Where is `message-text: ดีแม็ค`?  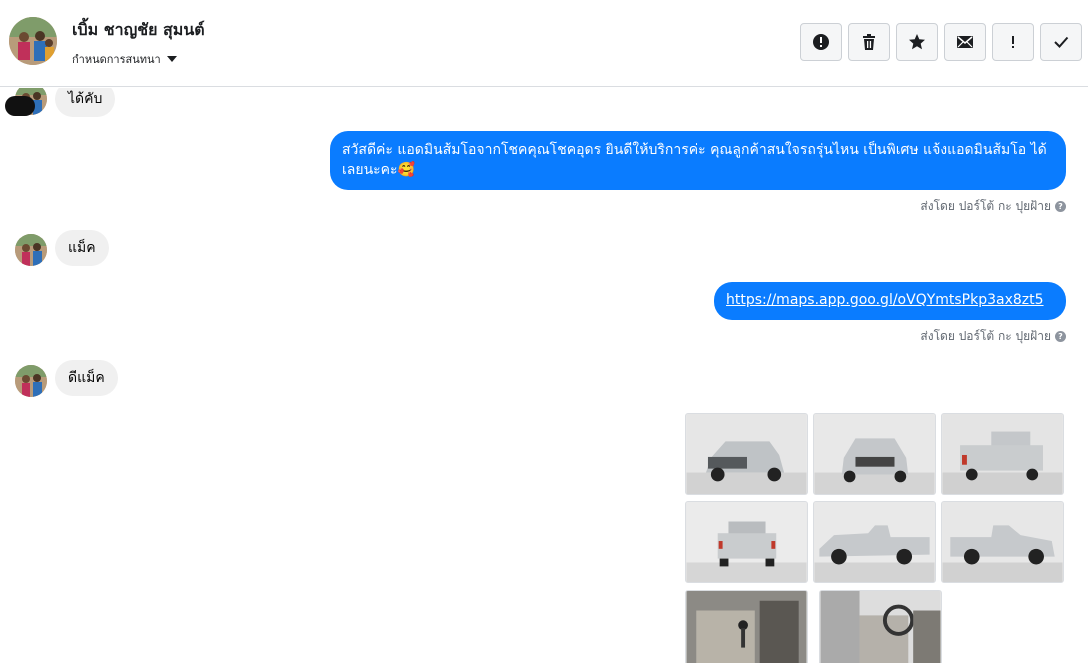
message-text: ดีแม็ค is located at coordinates (86, 378).